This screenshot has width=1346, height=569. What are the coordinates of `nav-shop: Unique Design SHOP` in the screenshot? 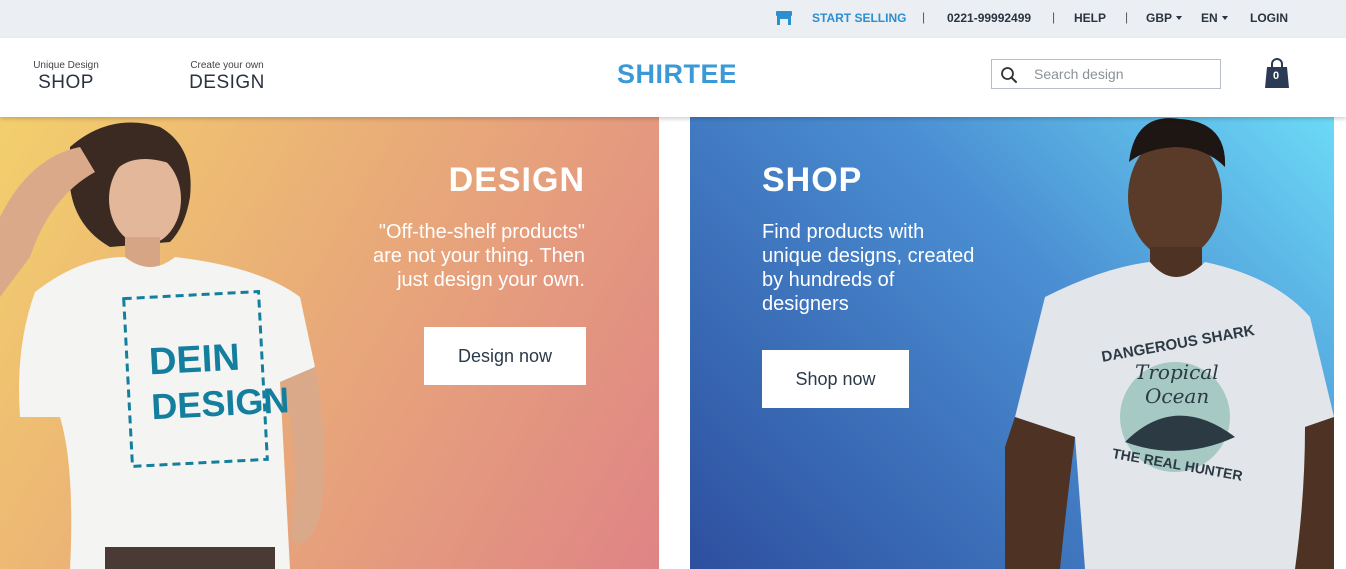 It's located at (66, 77).